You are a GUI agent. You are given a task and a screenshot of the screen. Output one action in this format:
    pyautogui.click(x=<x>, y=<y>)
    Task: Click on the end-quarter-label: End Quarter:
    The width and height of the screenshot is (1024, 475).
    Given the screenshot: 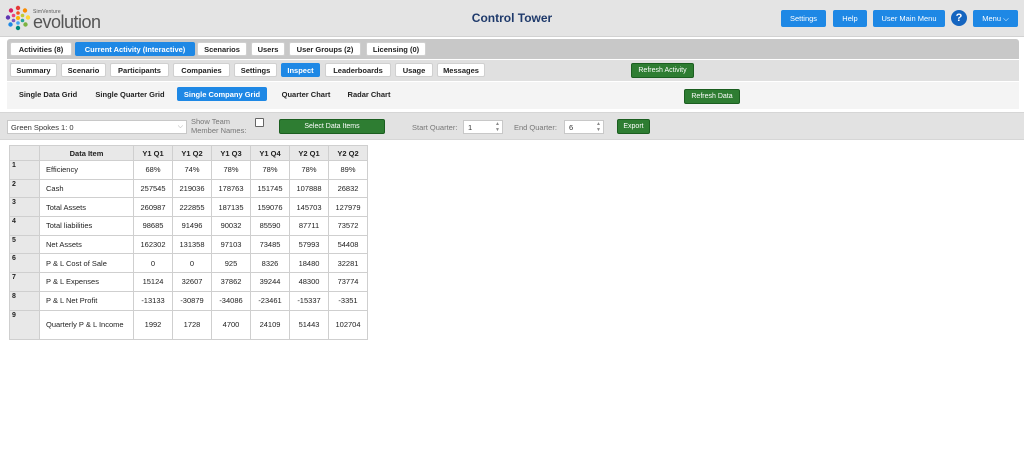 What is the action you would take?
    pyautogui.click(x=535, y=127)
    